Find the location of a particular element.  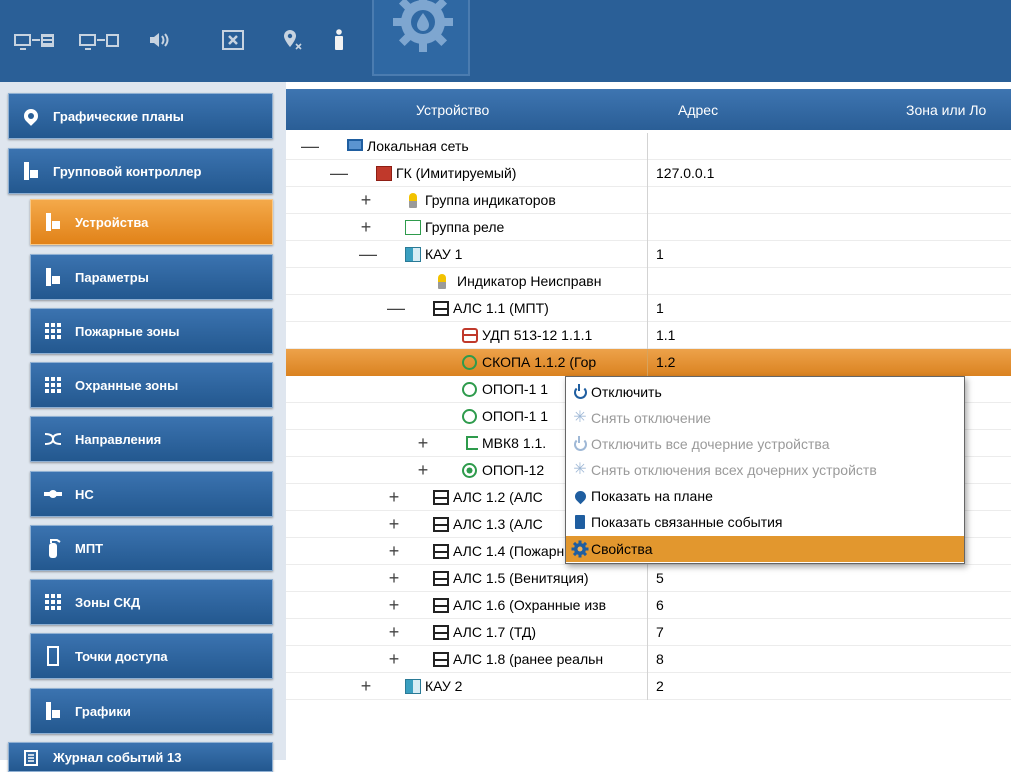

sidebar-item-security-zones: Охранные зоны is located at coordinates (151, 385).